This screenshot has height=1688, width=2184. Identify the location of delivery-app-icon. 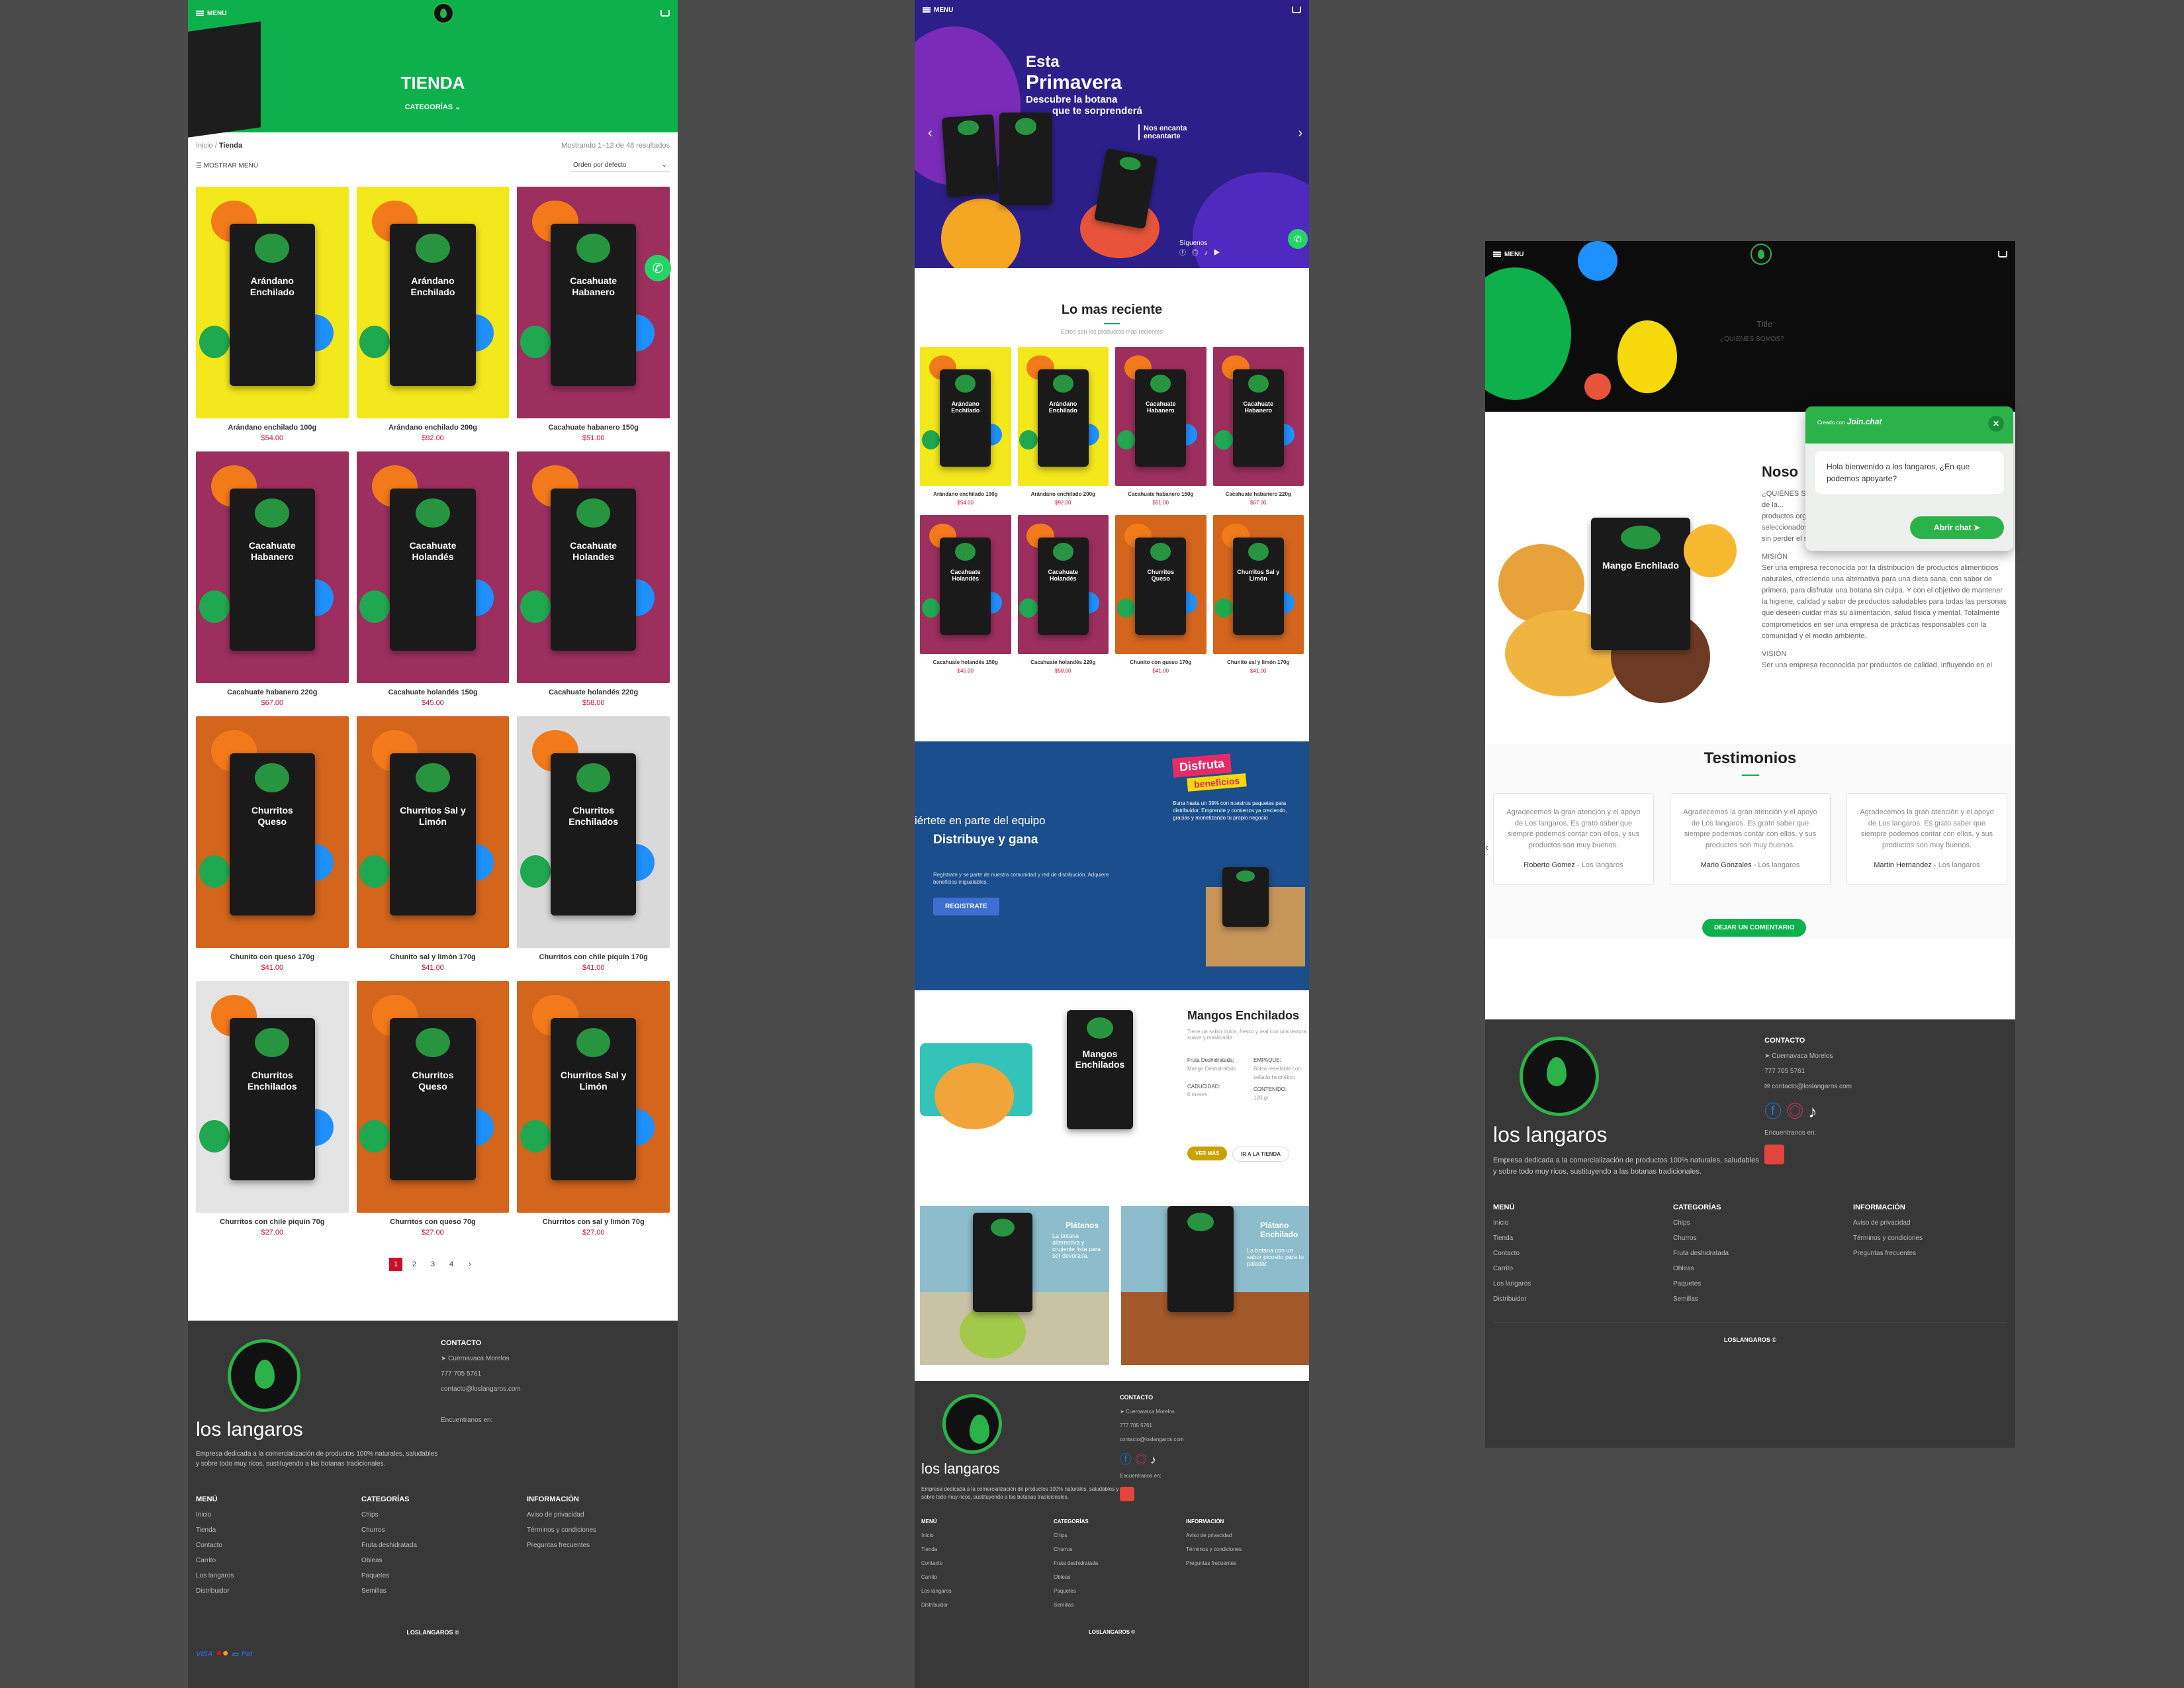
(1127, 1494).